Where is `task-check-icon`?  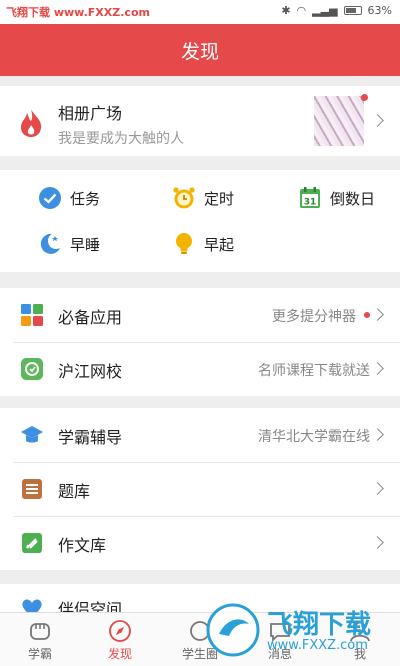 task-check-icon is located at coordinates (50, 198).